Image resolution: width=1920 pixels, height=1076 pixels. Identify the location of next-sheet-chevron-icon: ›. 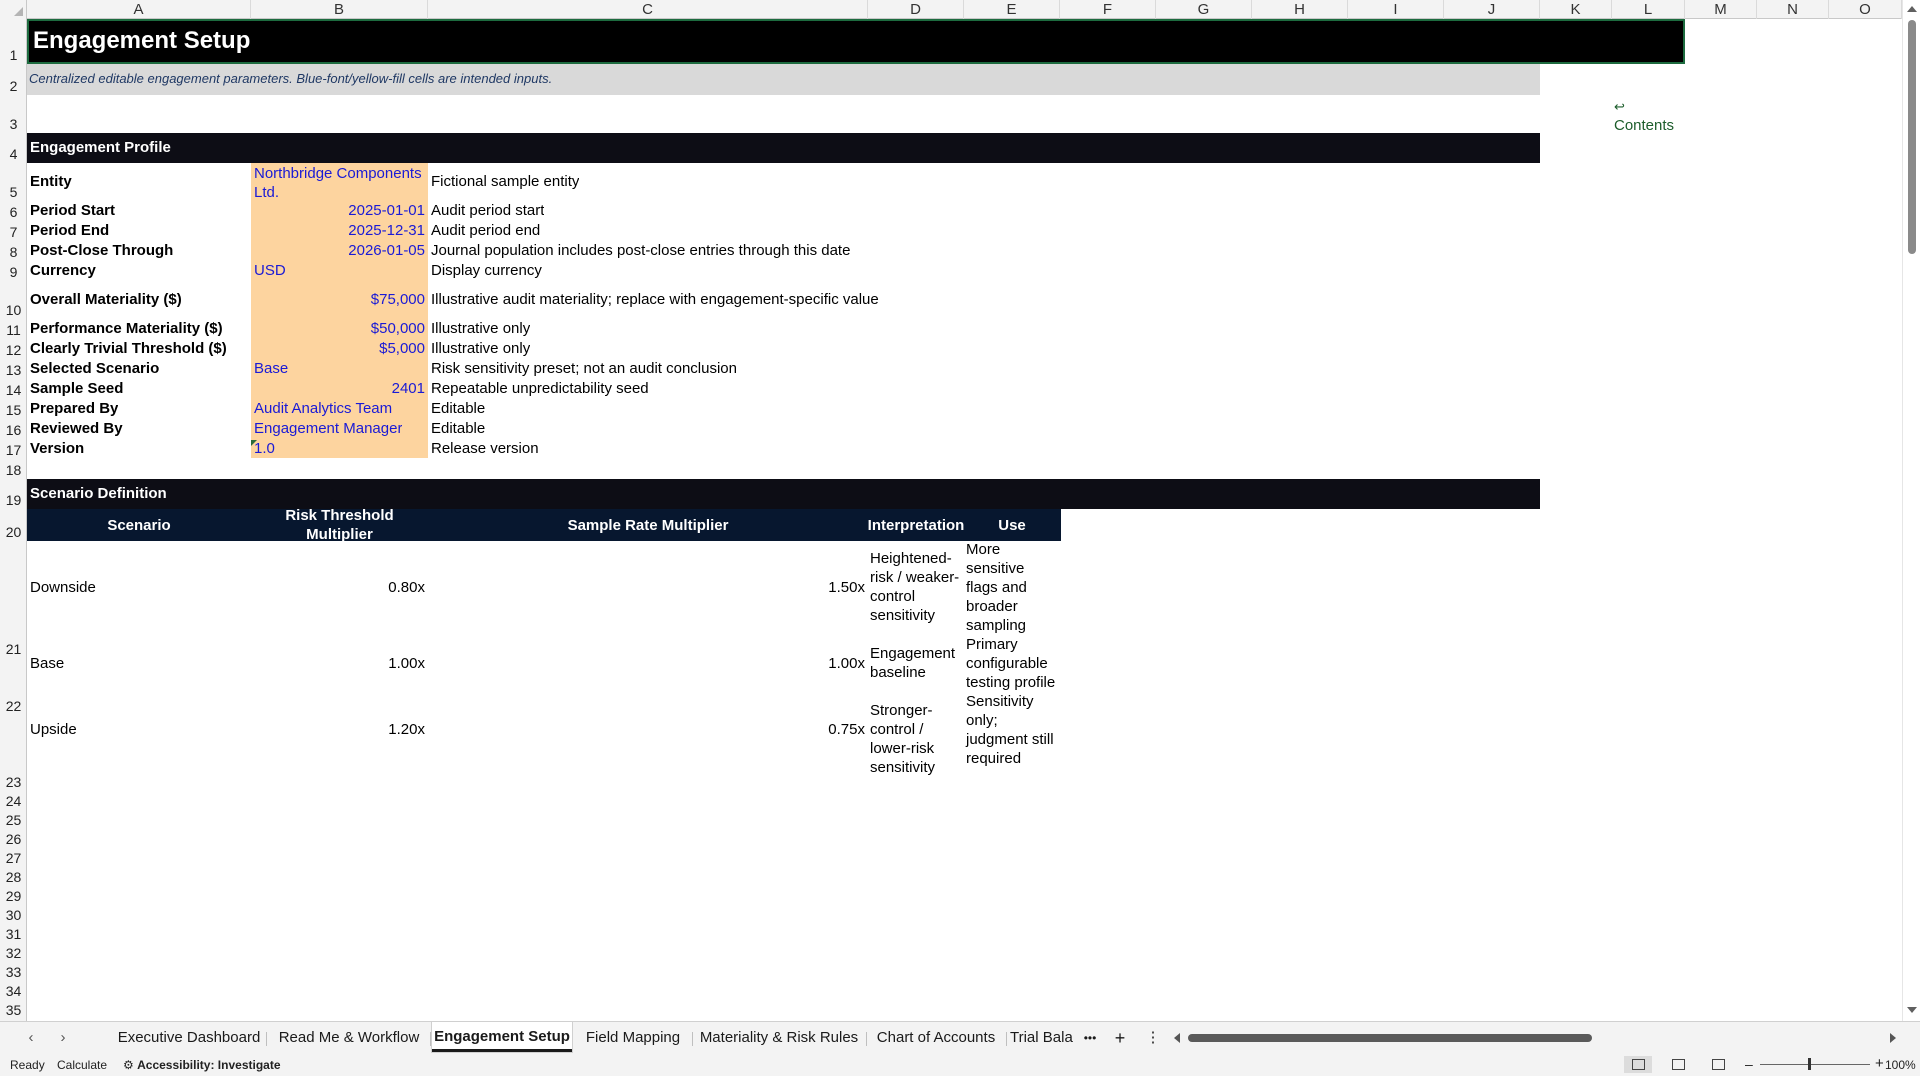
(63, 1038).